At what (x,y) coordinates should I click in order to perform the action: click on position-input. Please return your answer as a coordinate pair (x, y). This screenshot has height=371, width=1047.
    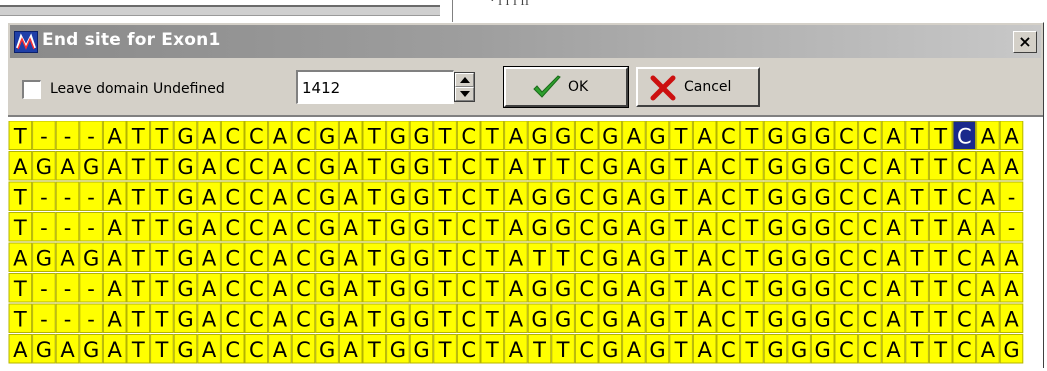
    Looking at the image, I should click on (375, 87).